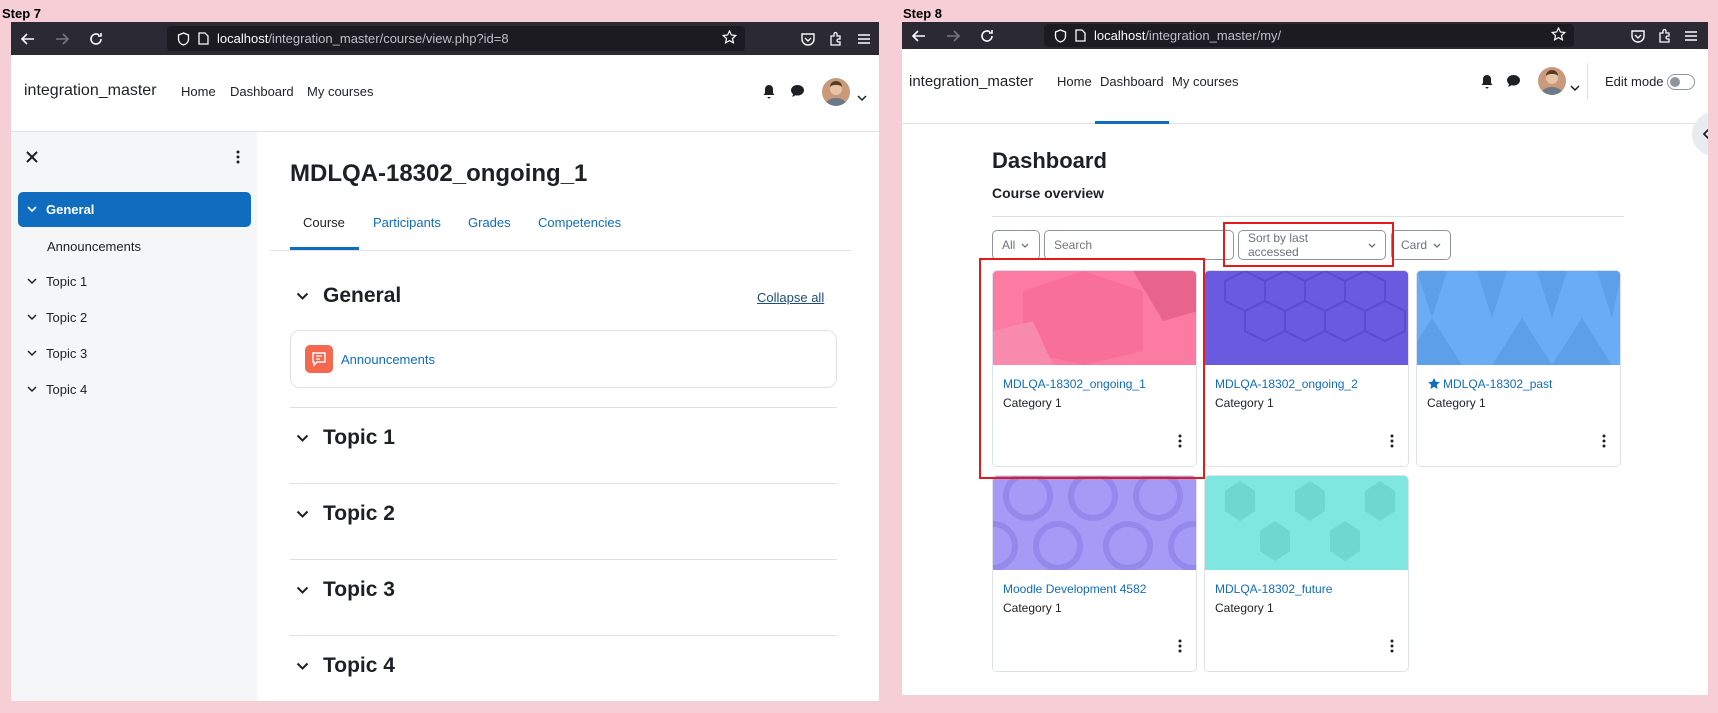  What do you see at coordinates (1016, 245) in the screenshot?
I see `grouping-dropdown: All` at bounding box center [1016, 245].